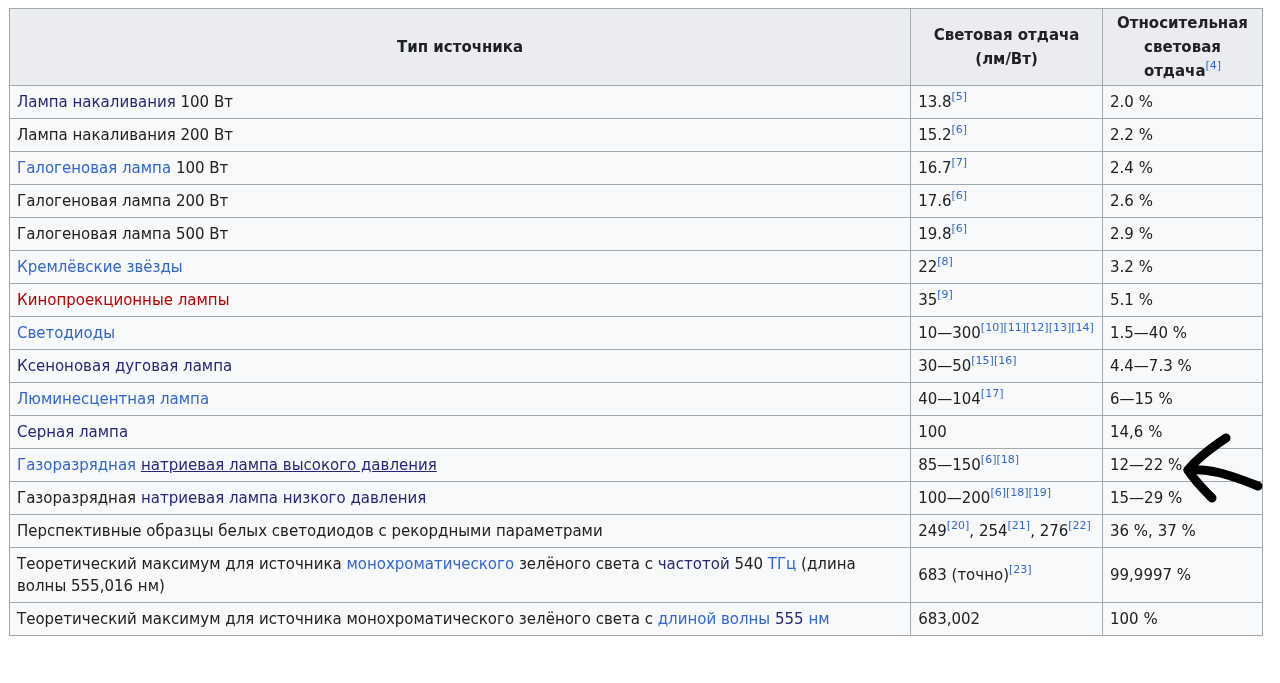 The height and width of the screenshot is (683, 1280). I want to click on table-cell: 2.0 %, so click(1182, 102).